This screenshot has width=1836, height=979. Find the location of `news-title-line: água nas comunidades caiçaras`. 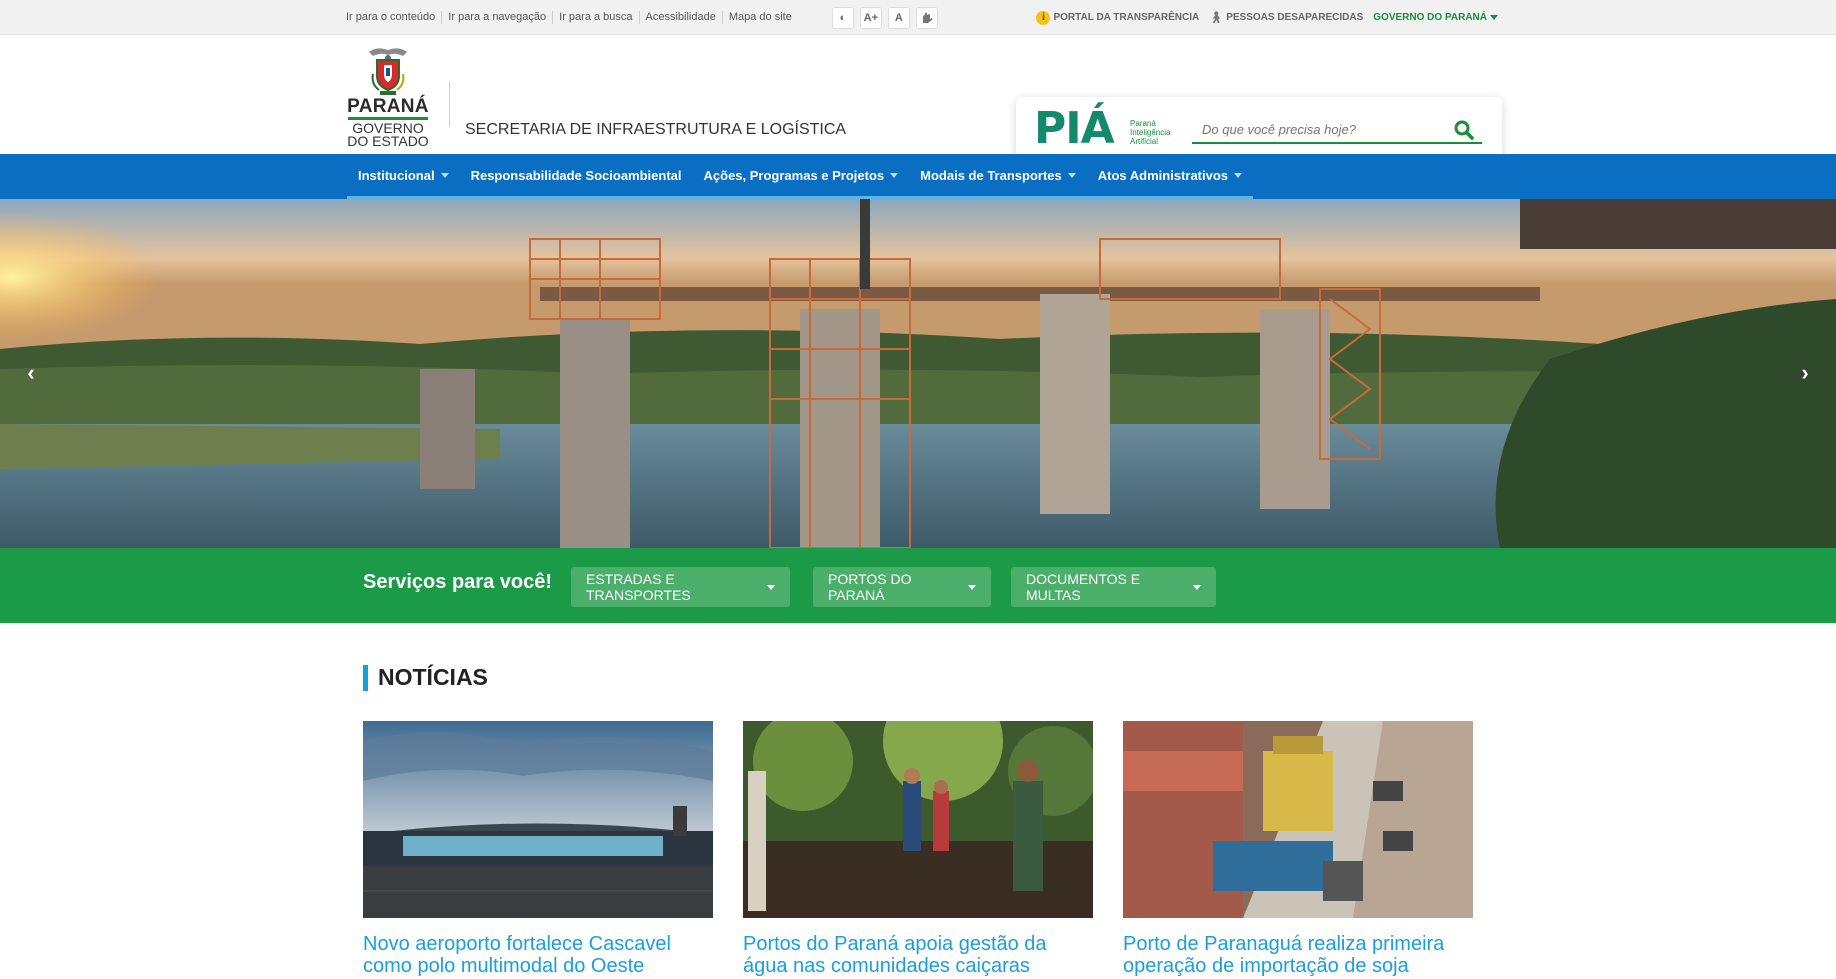

news-title-line: água nas comunidades caiçaras is located at coordinates (886, 966).